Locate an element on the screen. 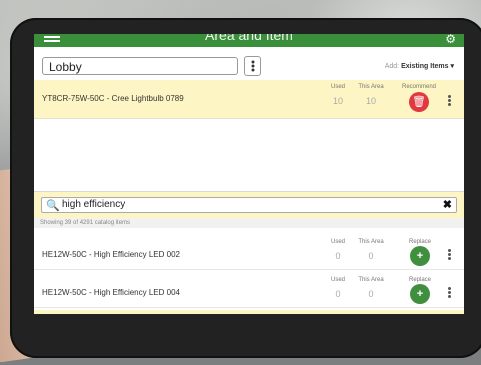  area-selector-row: Lobby Add: Existing Items ▾ is located at coordinates (249, 63).